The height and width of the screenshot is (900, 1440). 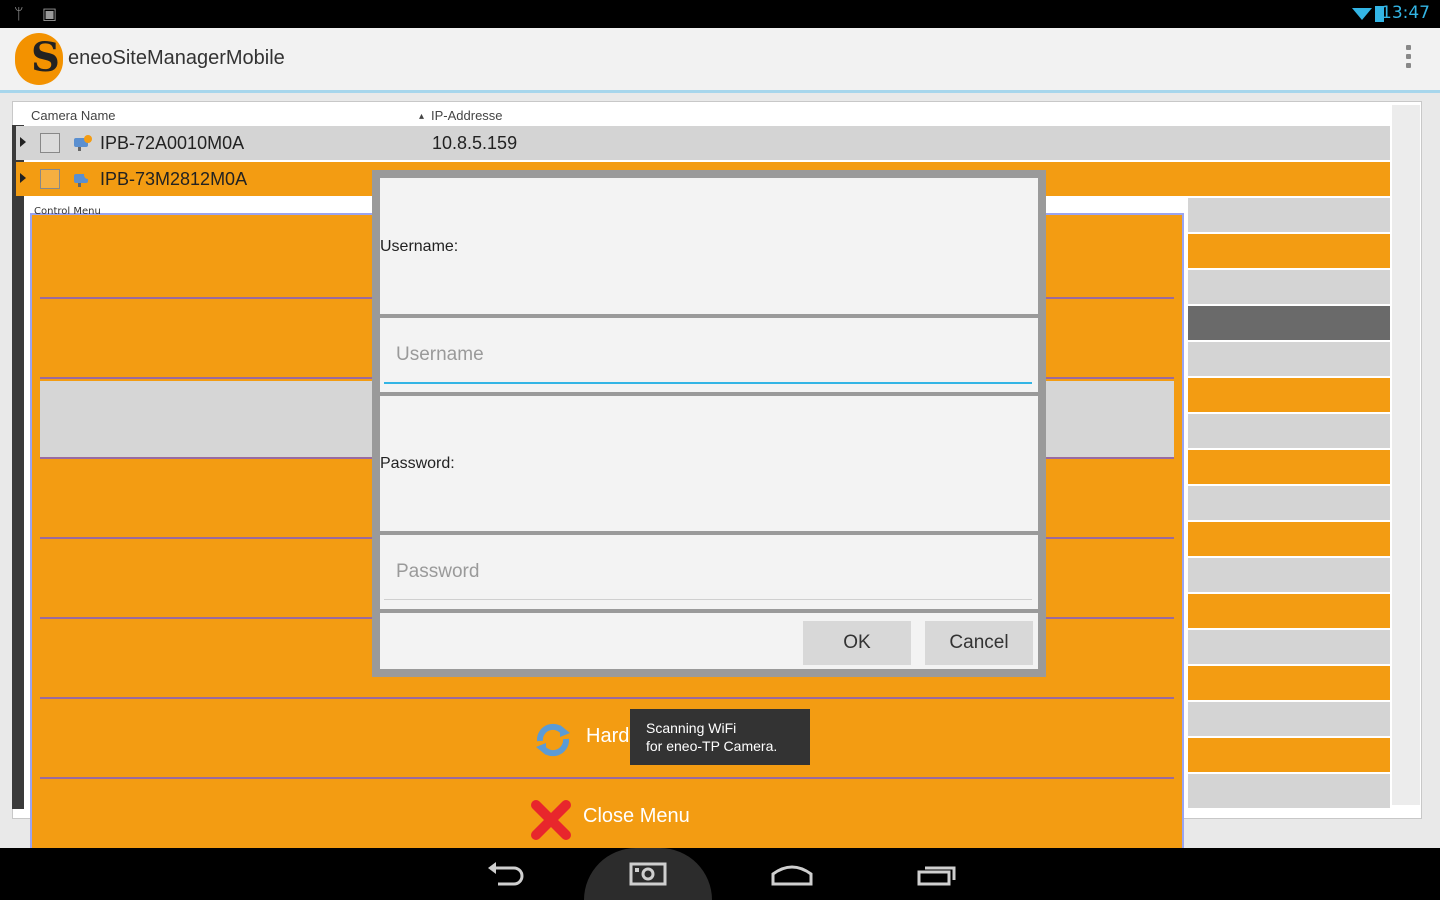 I want to click on username-input-underline, so click(x=708, y=383).